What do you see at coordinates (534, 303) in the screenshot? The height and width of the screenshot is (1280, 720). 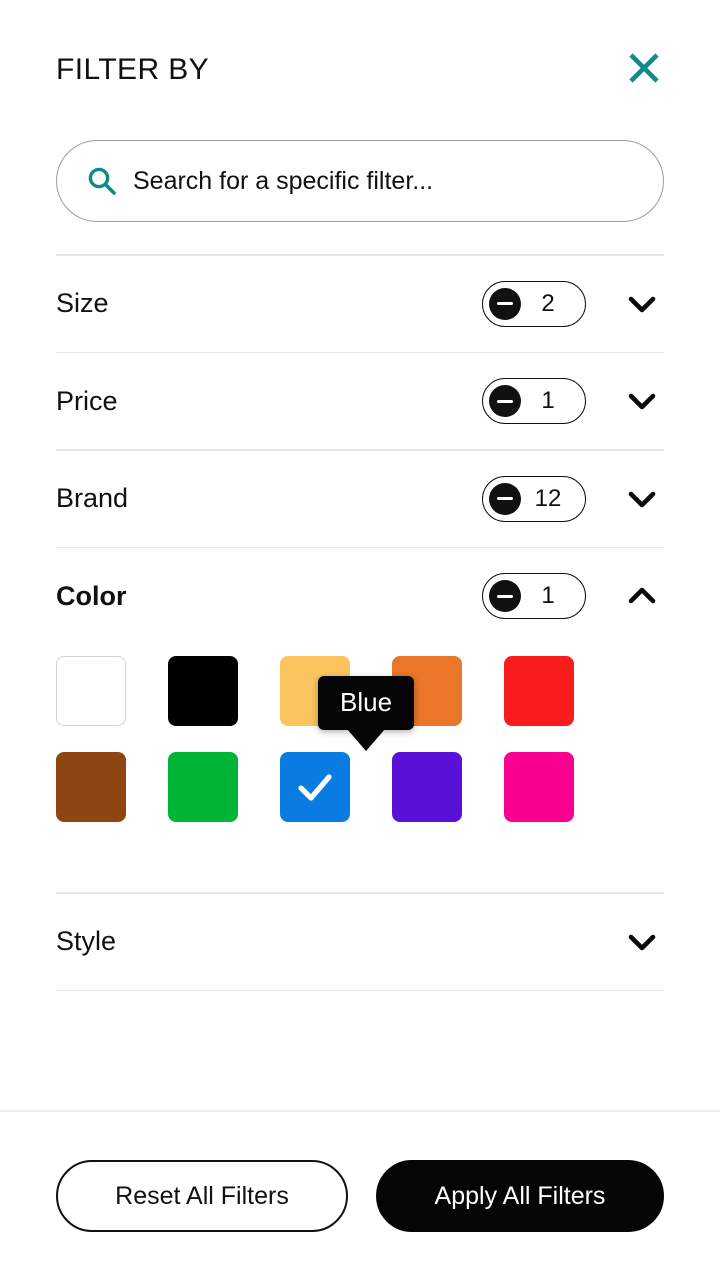 I see `count-pill-size: 2` at bounding box center [534, 303].